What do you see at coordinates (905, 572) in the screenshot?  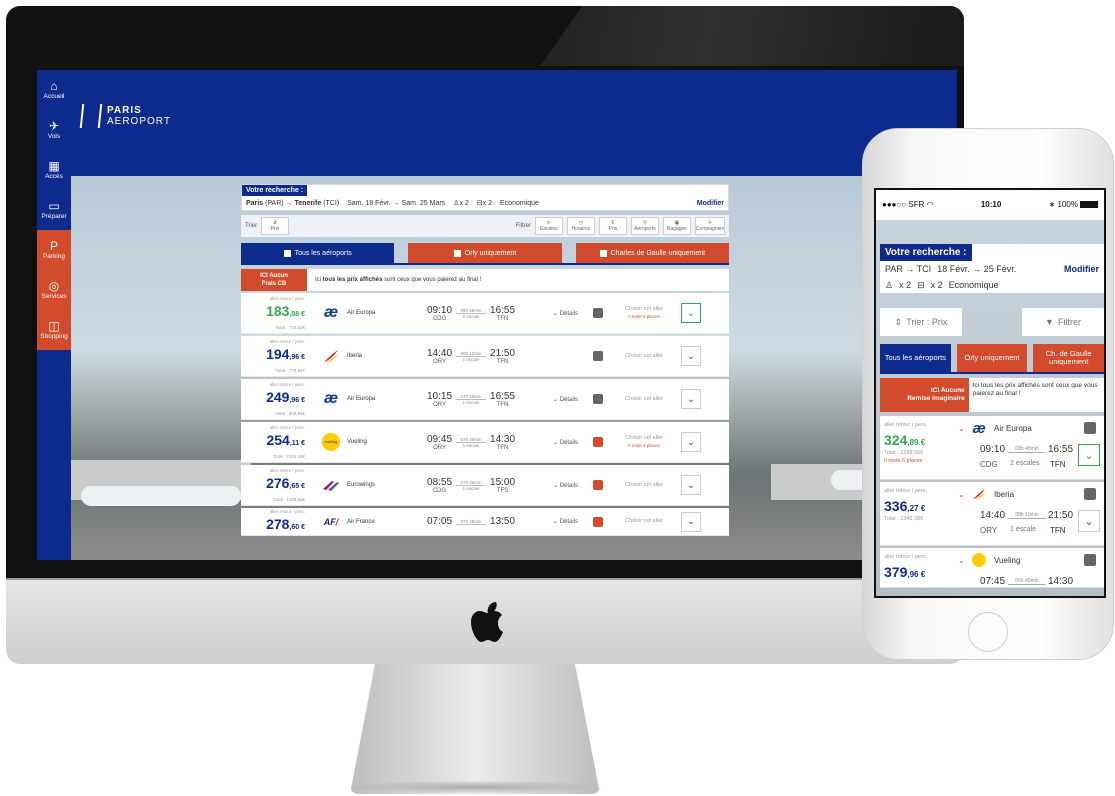 I see `phone-flight-price: 379,96 €` at bounding box center [905, 572].